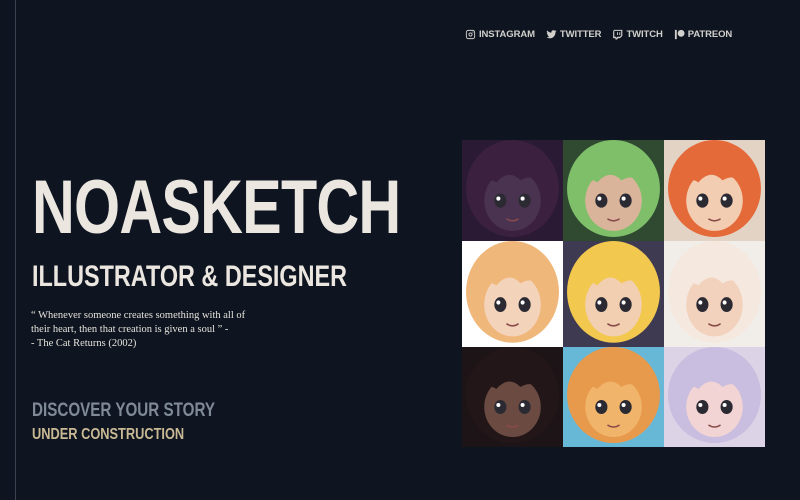  Describe the element at coordinates (15, 250) in the screenshot. I see `left-divider` at that location.